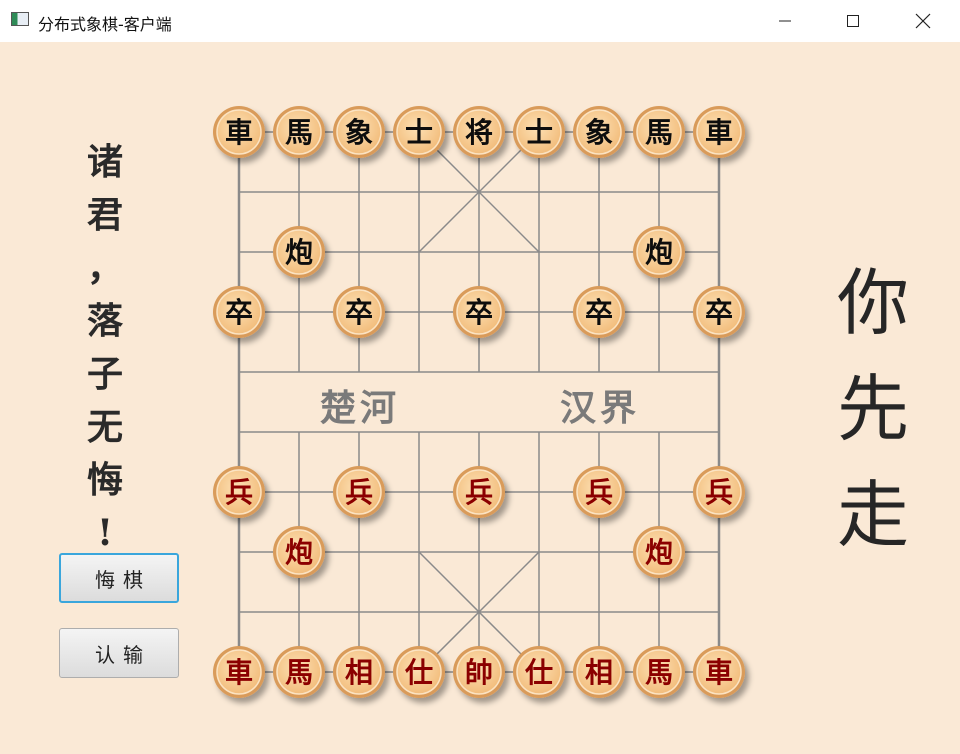 This screenshot has height=754, width=960. I want to click on piece-label: 帥, so click(479, 672).